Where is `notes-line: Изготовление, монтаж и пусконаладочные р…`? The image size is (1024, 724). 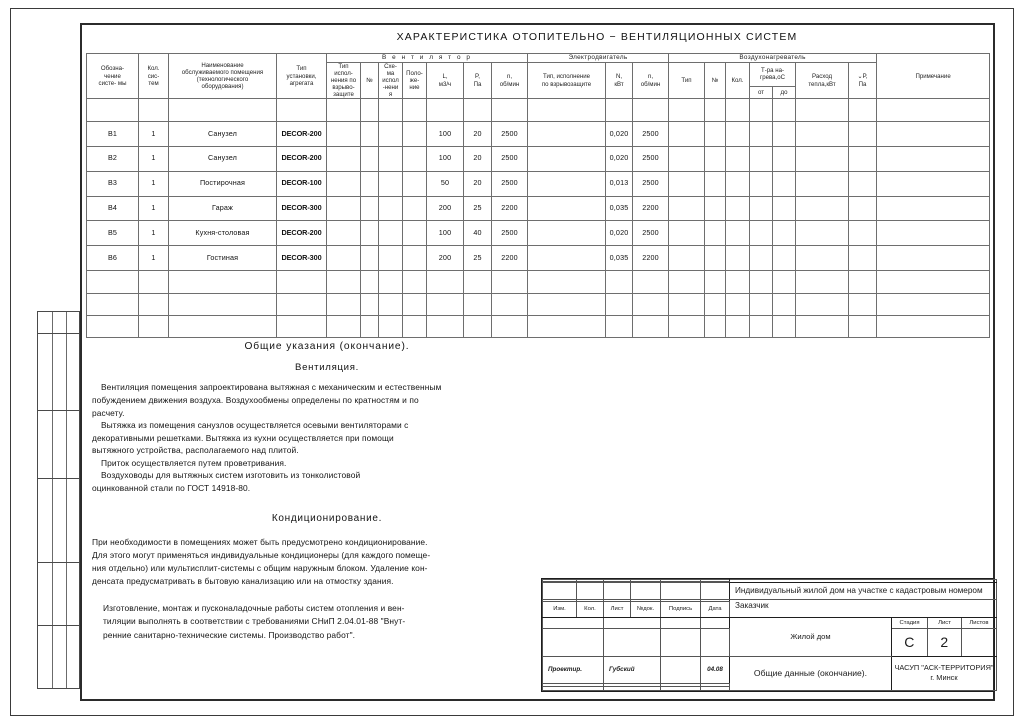 notes-line: Изготовление, монтаж и пусконаладочные р… is located at coordinates (254, 608).